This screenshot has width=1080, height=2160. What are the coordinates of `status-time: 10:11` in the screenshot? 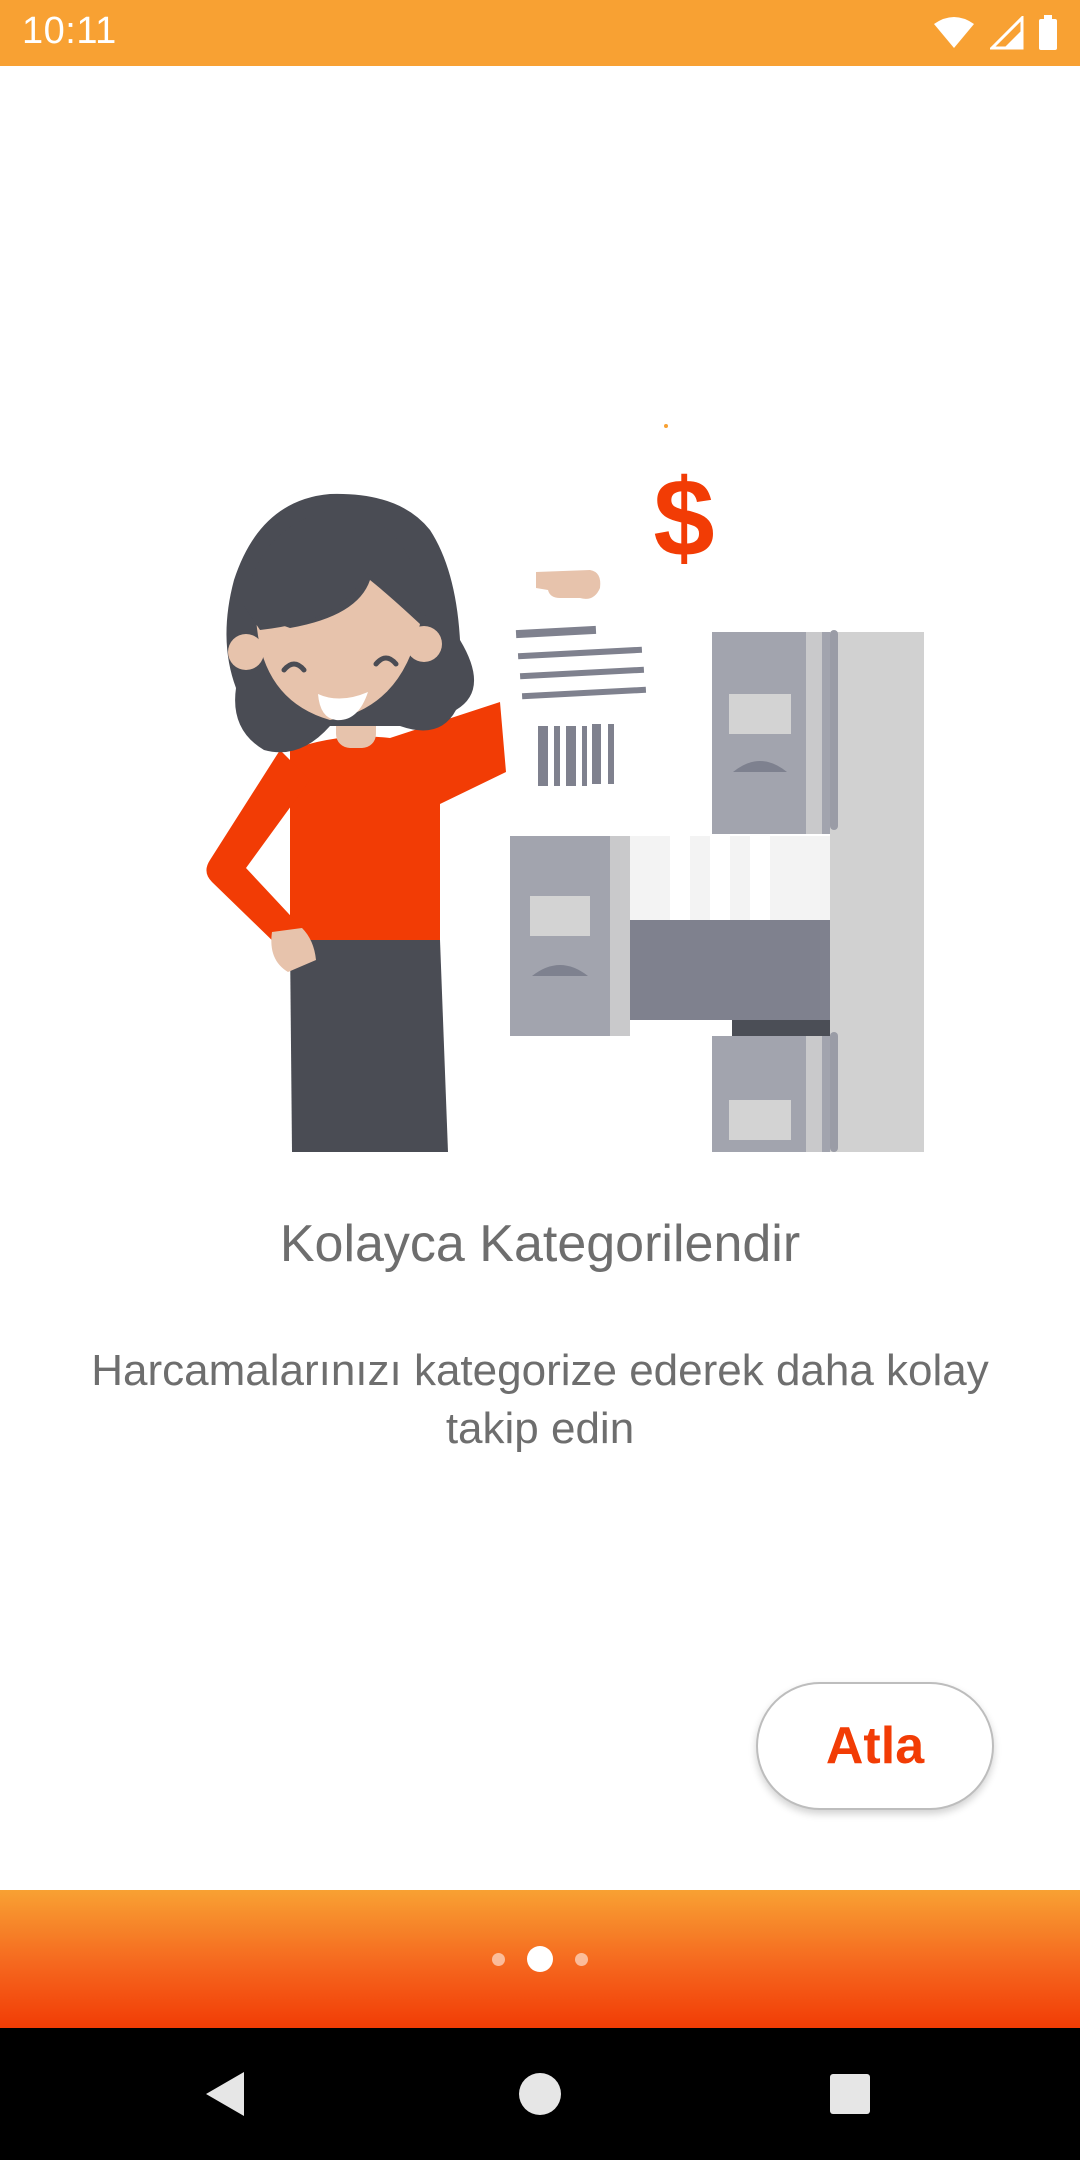 It's located at (69, 31).